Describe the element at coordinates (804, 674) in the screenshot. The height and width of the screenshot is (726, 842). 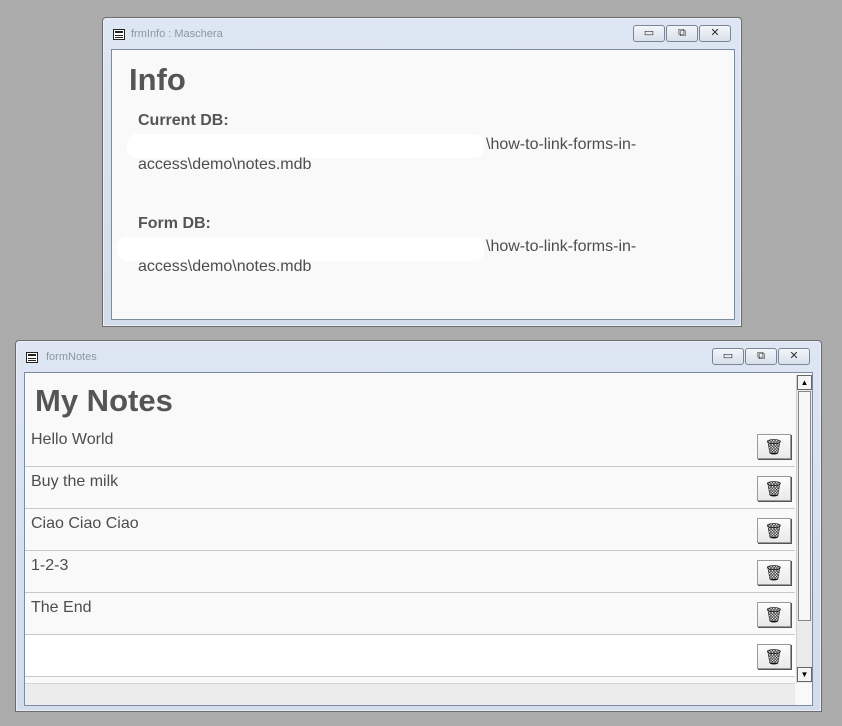
I see `scroll-down-arrow-icon: ▼` at that location.